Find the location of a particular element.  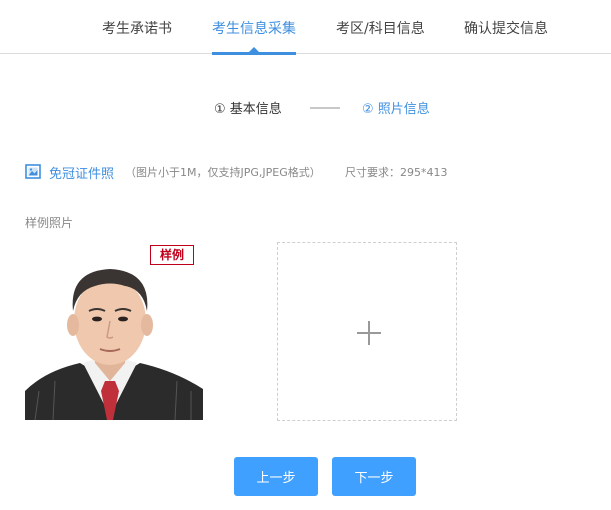

size-requirement: 尺寸要求：295*413 is located at coordinates (396, 172).